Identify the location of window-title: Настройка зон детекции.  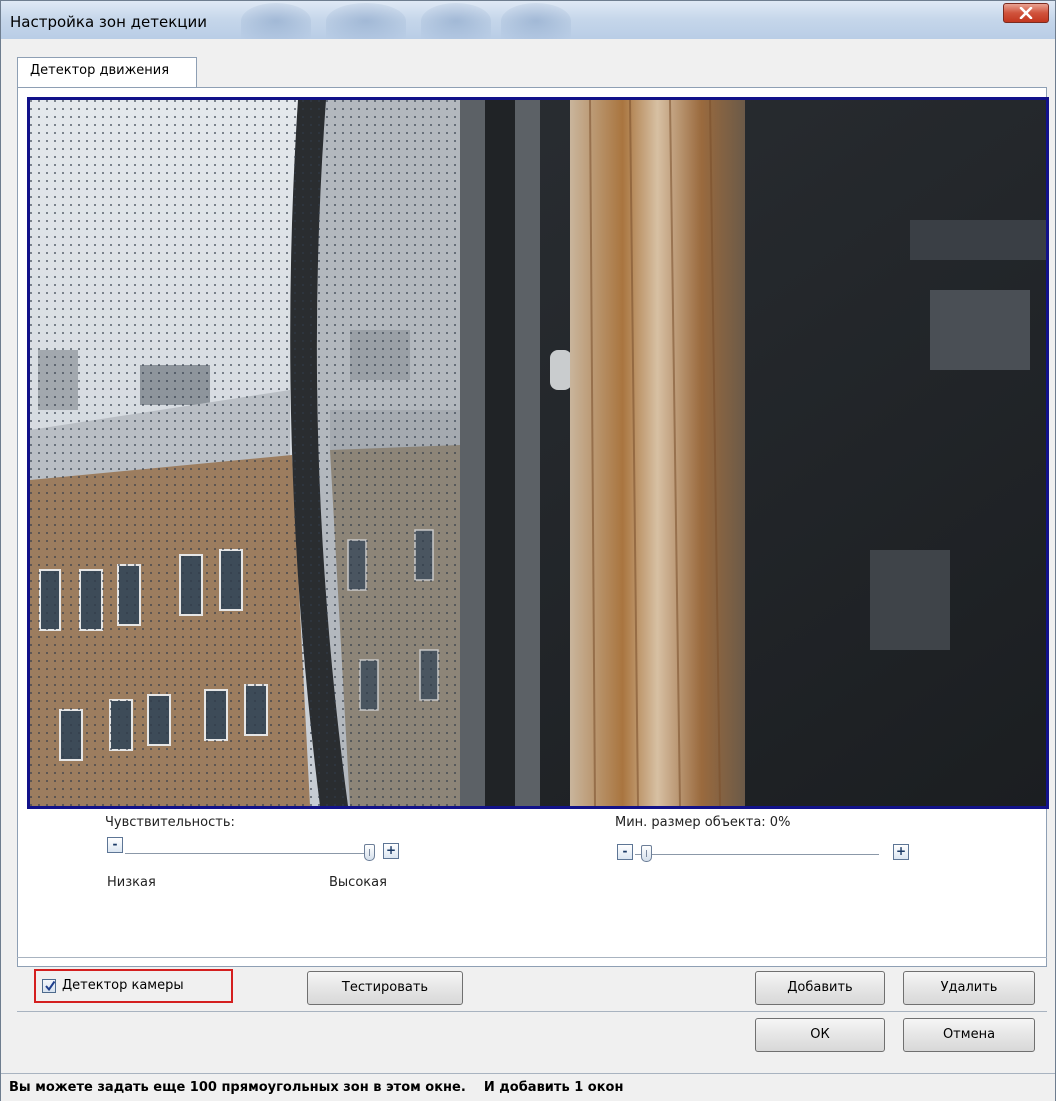
(108, 22).